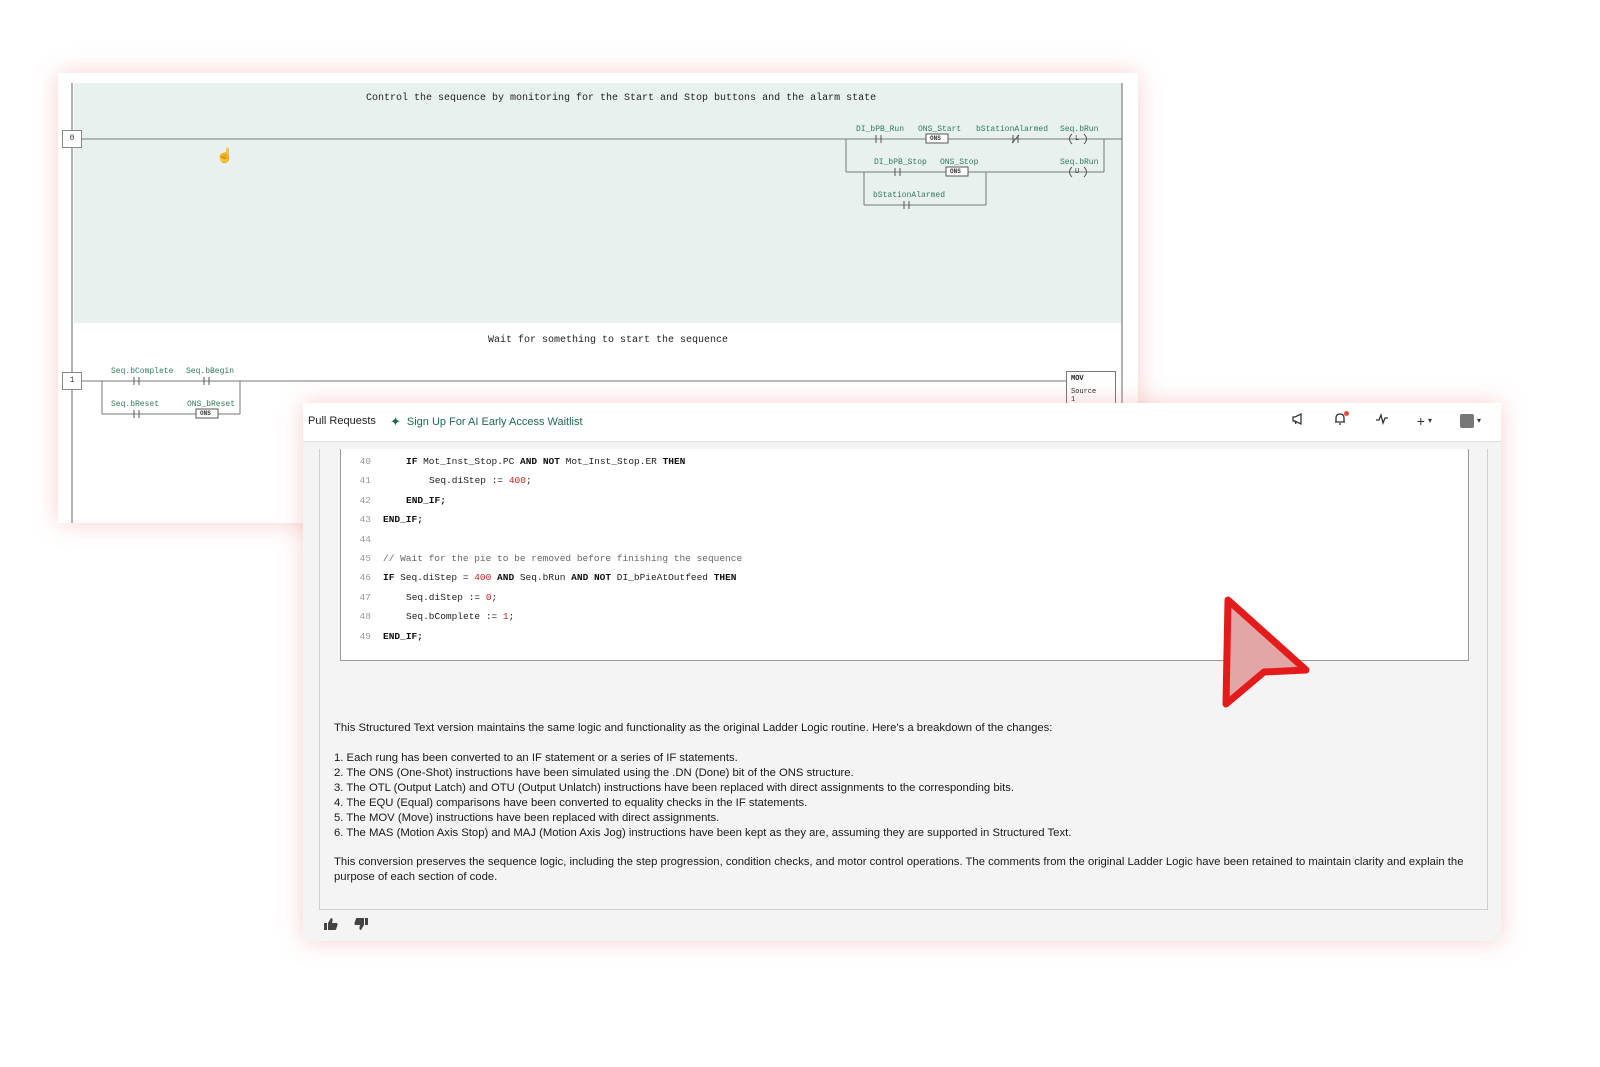 This screenshot has width=1600, height=1067. Describe the element at coordinates (365, 636) in the screenshot. I see `line-number: 49` at that location.